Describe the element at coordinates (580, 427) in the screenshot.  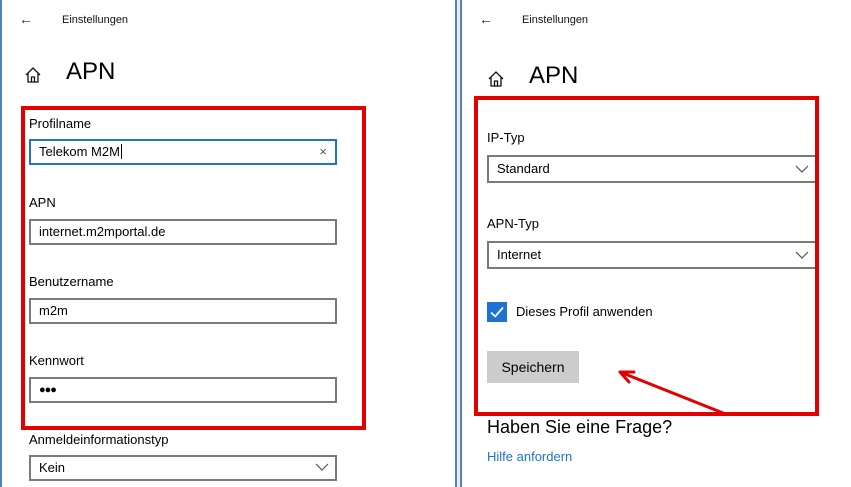
I see `faq-heading: Haben Sie eine Frage?` at that location.